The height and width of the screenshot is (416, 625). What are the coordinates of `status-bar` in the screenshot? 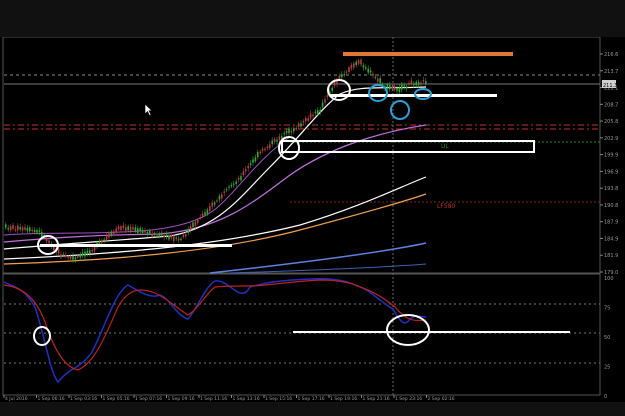 It's located at (312, 409).